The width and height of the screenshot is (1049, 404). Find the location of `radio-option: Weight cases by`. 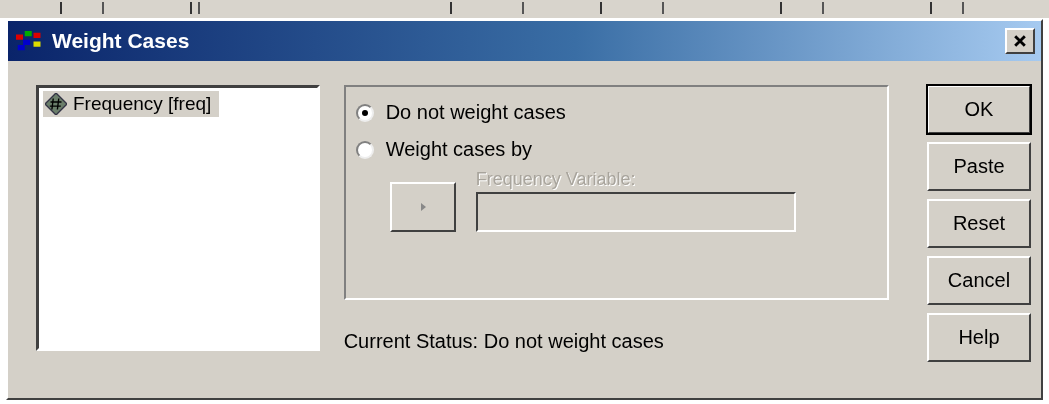

radio-option: Weight cases by is located at coordinates (444, 149).